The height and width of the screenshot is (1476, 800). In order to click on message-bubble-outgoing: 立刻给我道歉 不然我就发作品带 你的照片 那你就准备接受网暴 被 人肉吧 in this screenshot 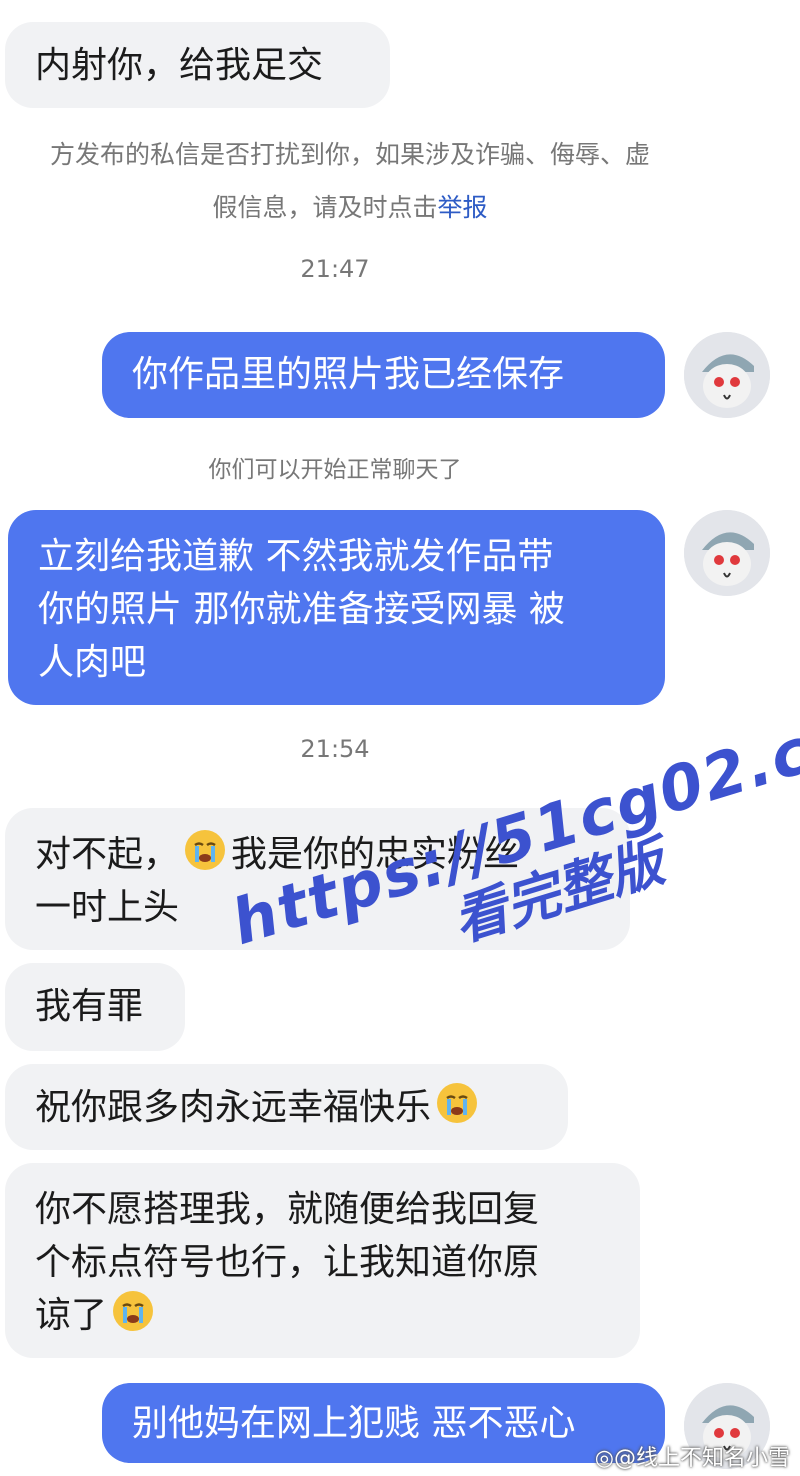, I will do `click(336, 607)`.